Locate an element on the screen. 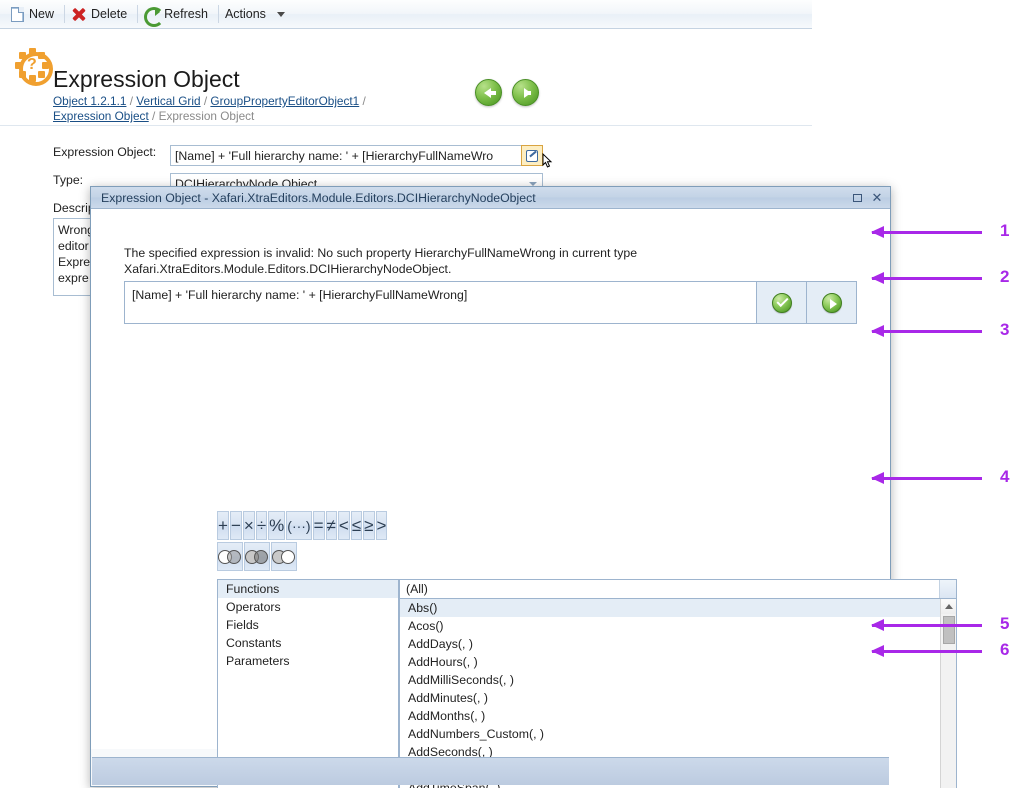 The height and width of the screenshot is (788, 1020). breadcrumb-link-2: GroupPropertyEditorObject1 is located at coordinates (284, 101).